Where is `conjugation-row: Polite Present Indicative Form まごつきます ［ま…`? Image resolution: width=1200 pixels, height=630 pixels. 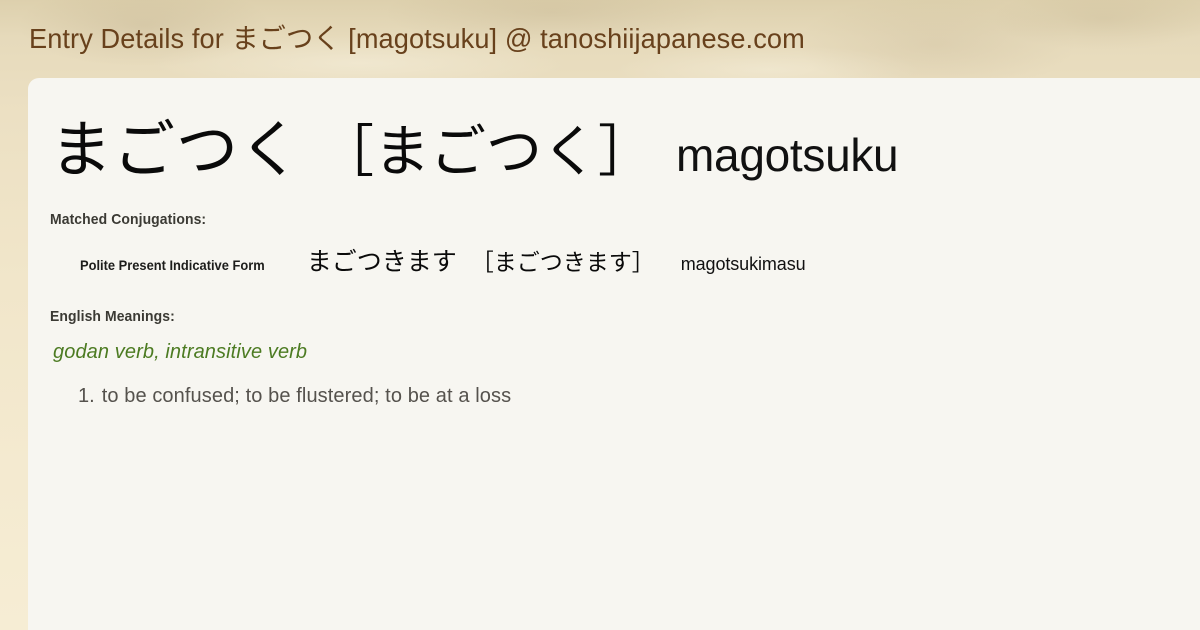
conjugation-row: Polite Present Indicative Form まごつきます ［ま… is located at coordinates (614, 263).